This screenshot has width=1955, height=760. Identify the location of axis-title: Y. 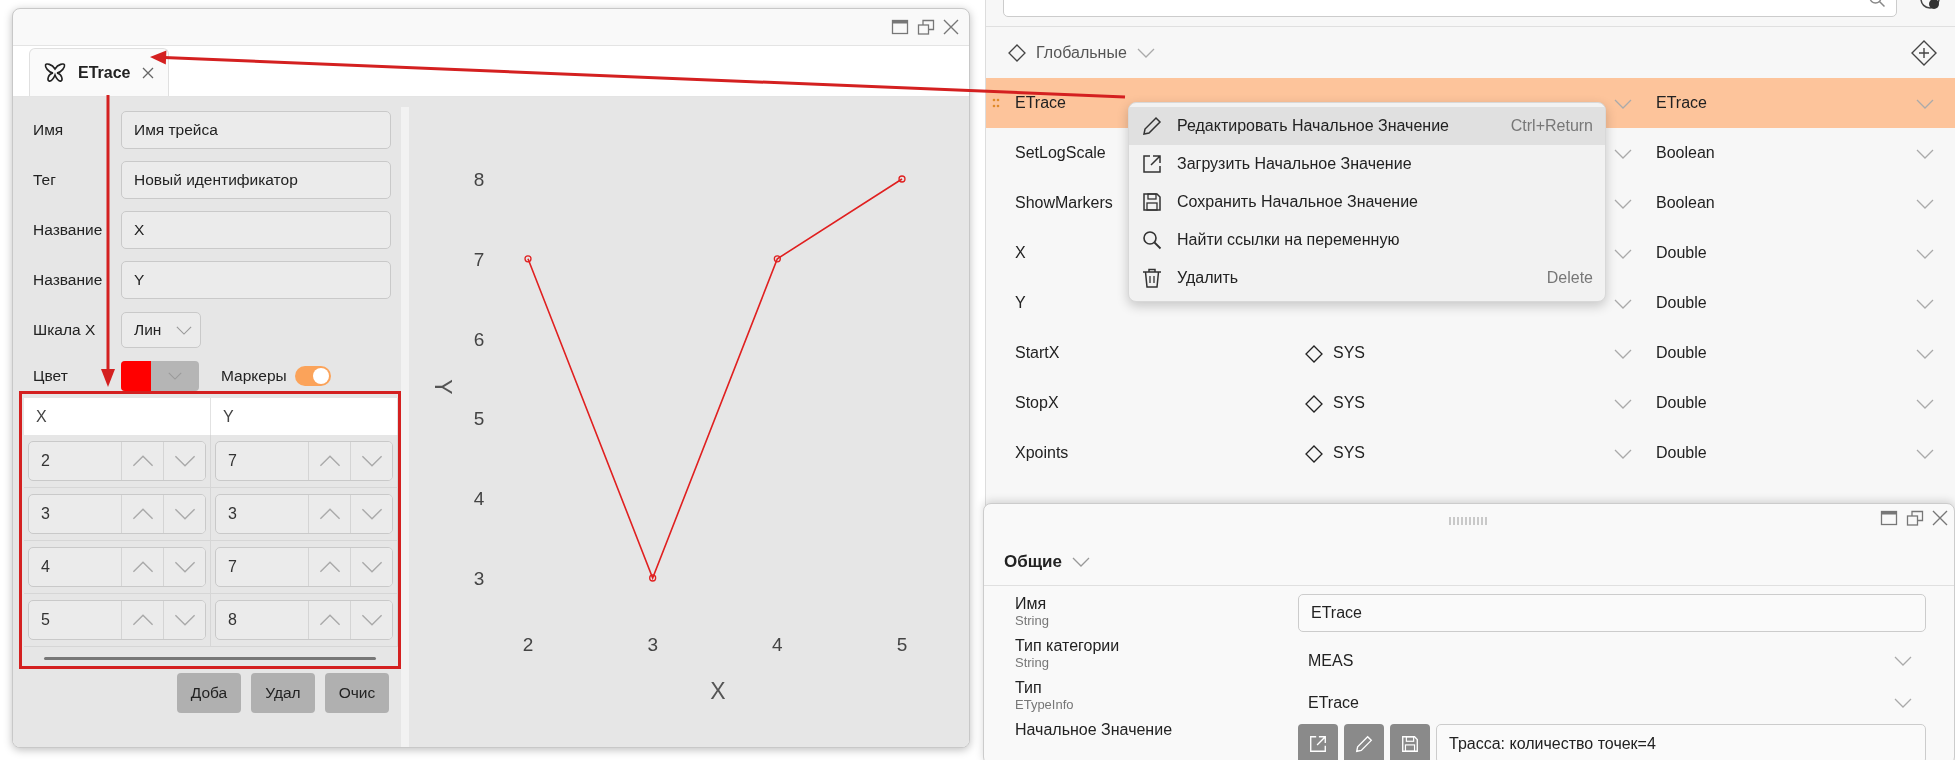
(443, 387).